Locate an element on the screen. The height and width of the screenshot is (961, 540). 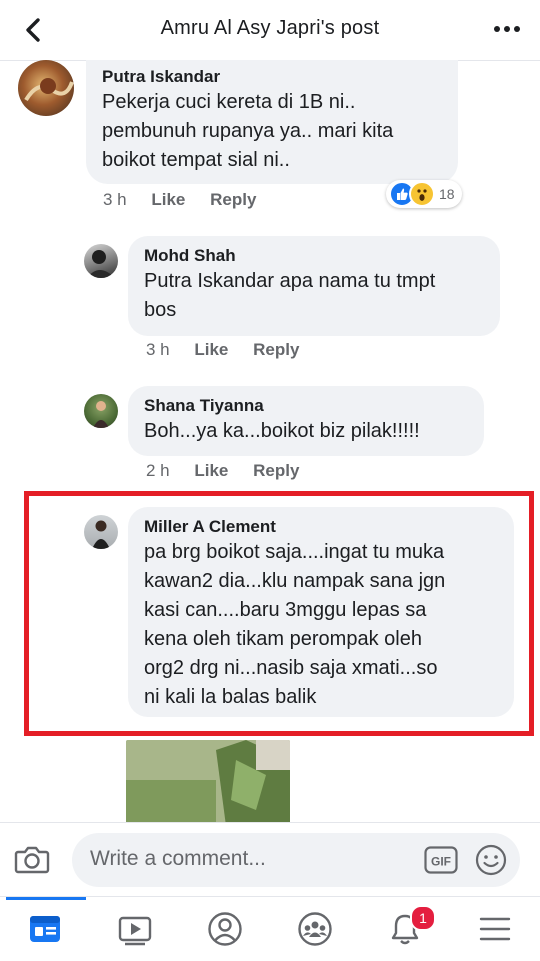
notification-badge: 1 is located at coordinates (423, 918).